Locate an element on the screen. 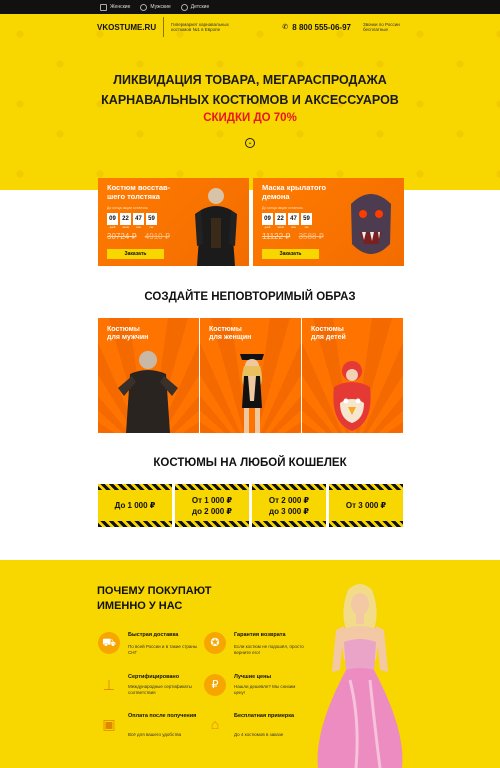 This screenshot has width=500, height=768. princess-costume-model-image is located at coordinates (360, 676).